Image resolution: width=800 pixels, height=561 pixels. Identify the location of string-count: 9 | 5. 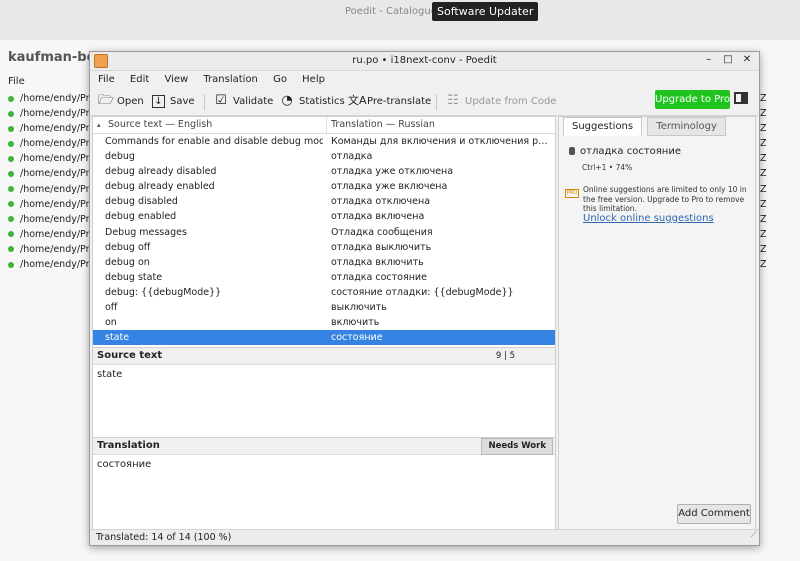
(505, 356).